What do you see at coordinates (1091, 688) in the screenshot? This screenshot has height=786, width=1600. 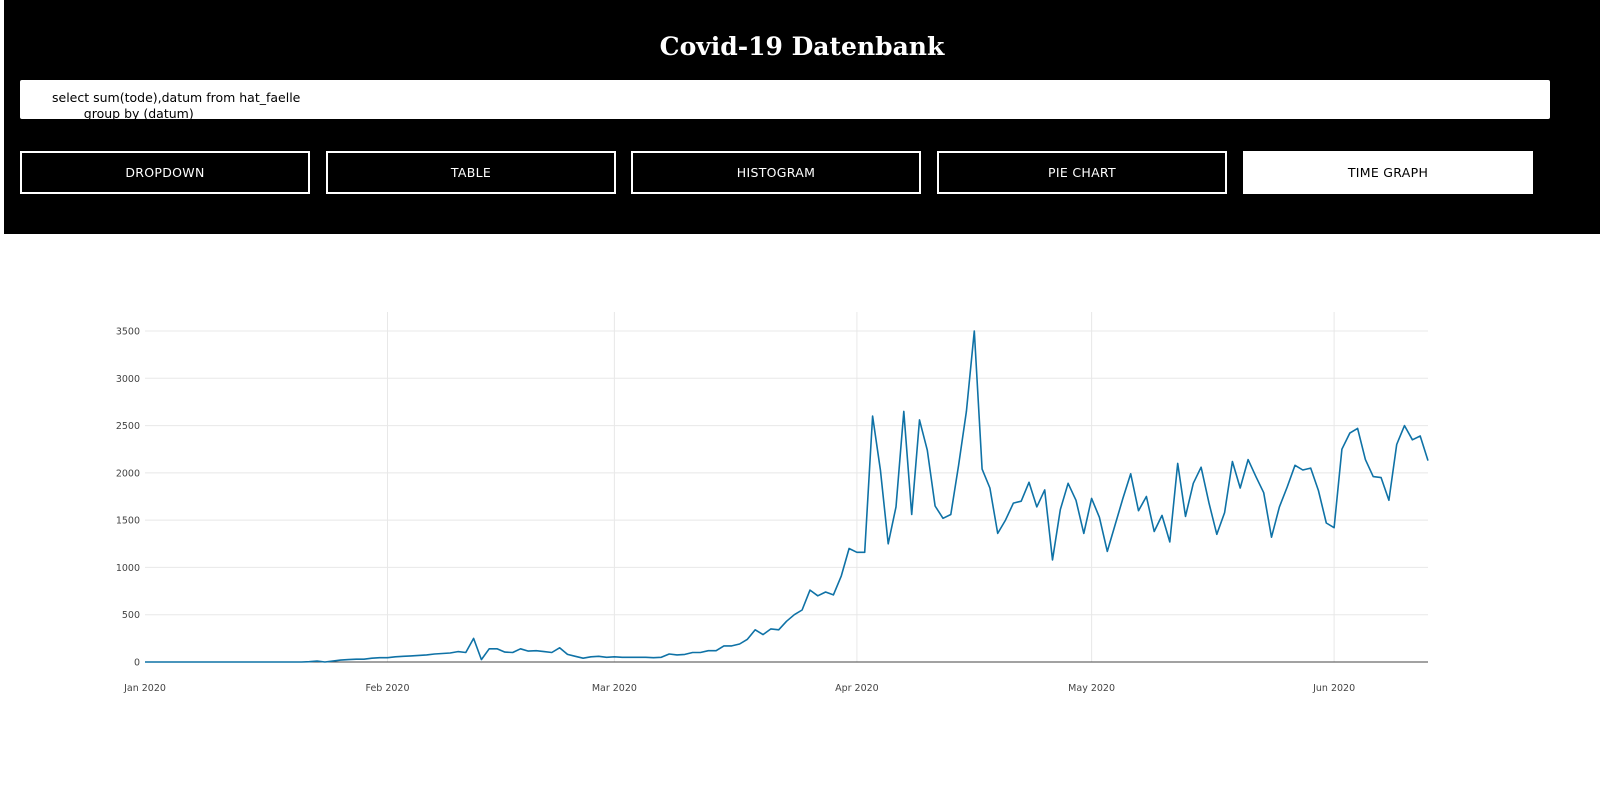 I see `x-tick-label: May 2020` at bounding box center [1091, 688].